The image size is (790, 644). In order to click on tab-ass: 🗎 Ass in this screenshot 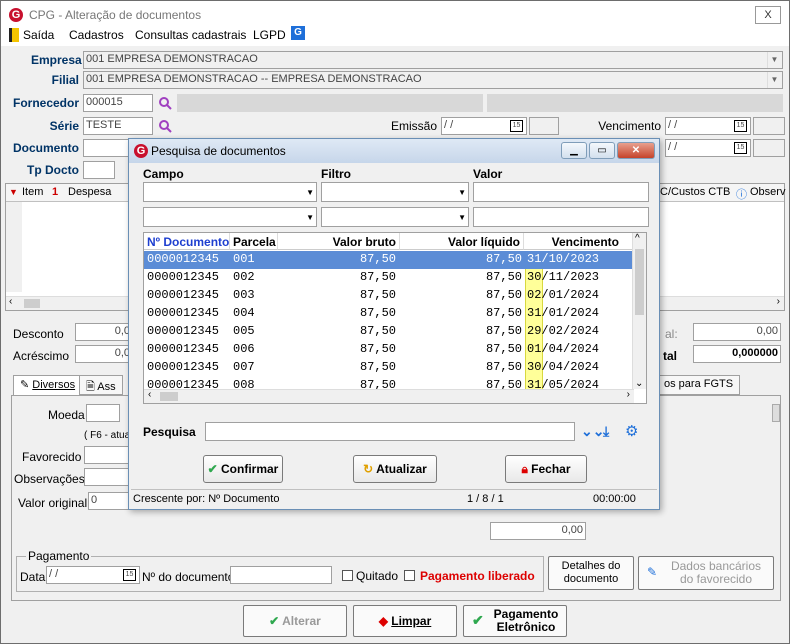, I will do `click(101, 385)`.